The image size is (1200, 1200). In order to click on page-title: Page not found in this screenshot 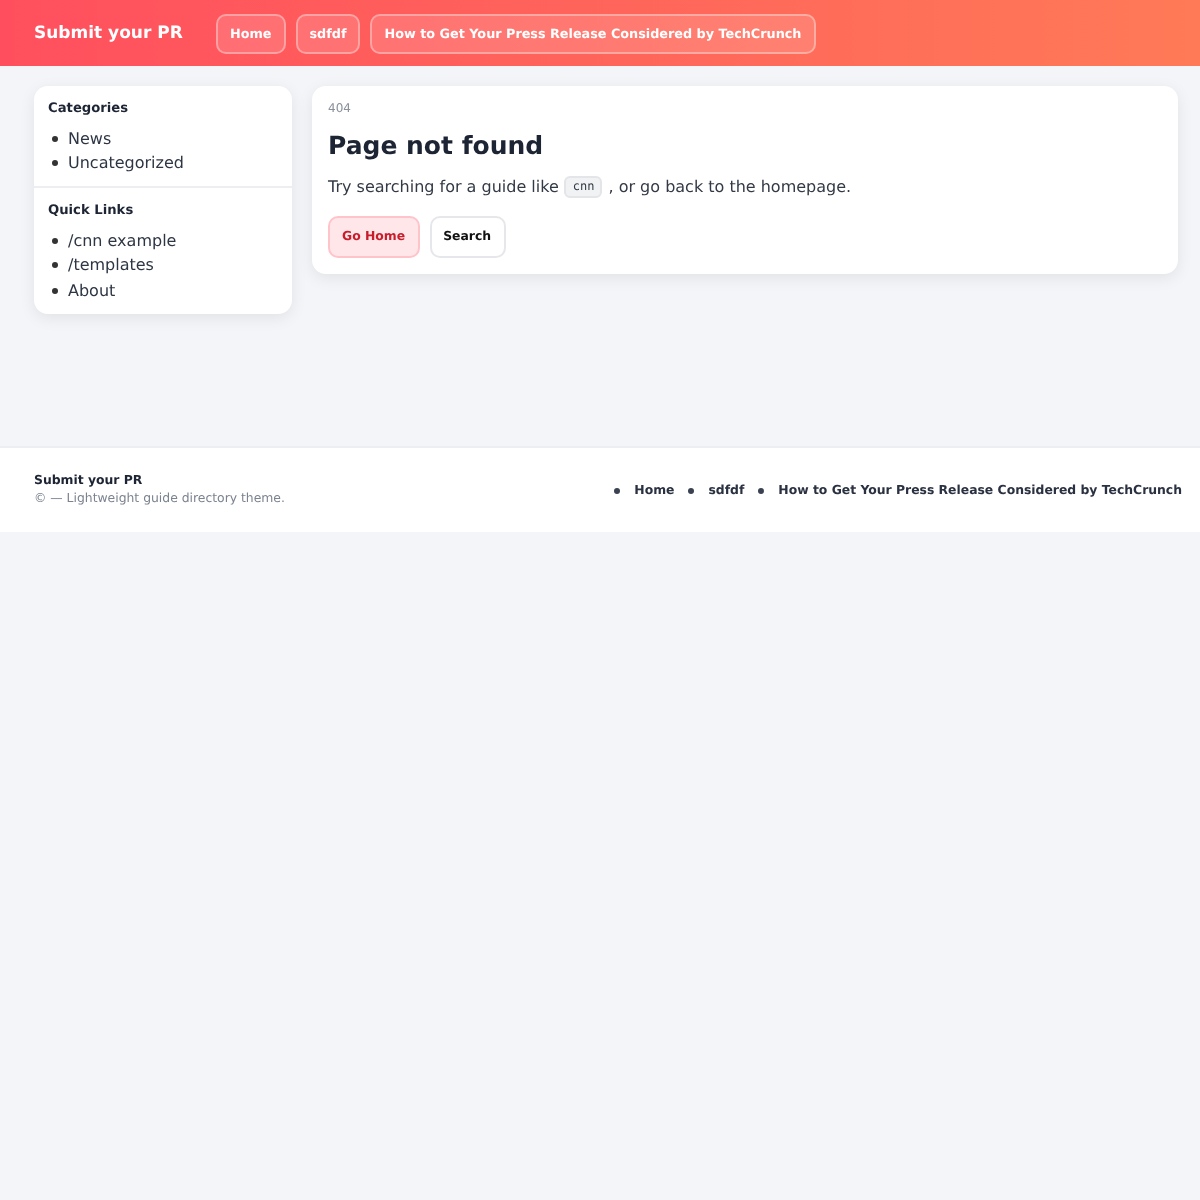, I will do `click(437, 145)`.